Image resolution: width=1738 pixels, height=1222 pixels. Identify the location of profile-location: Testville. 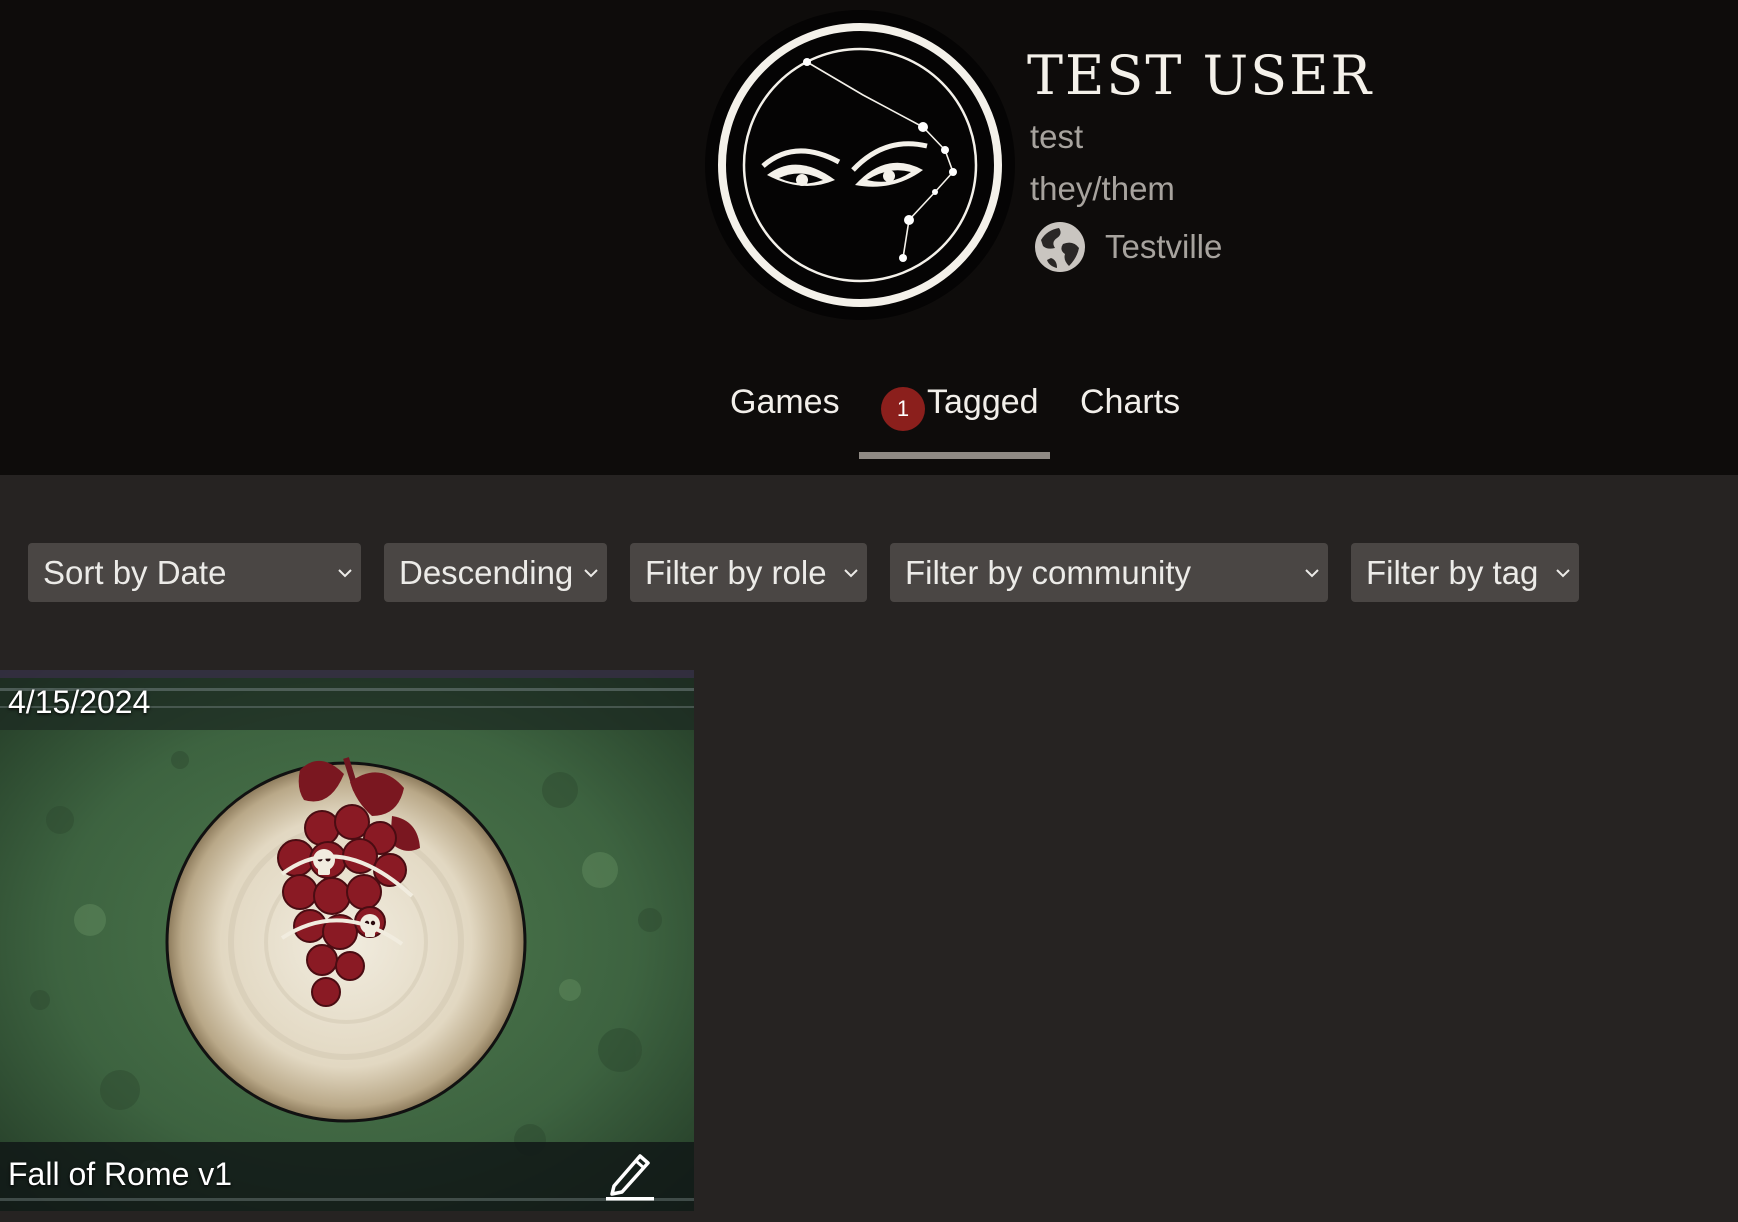
(1127, 247).